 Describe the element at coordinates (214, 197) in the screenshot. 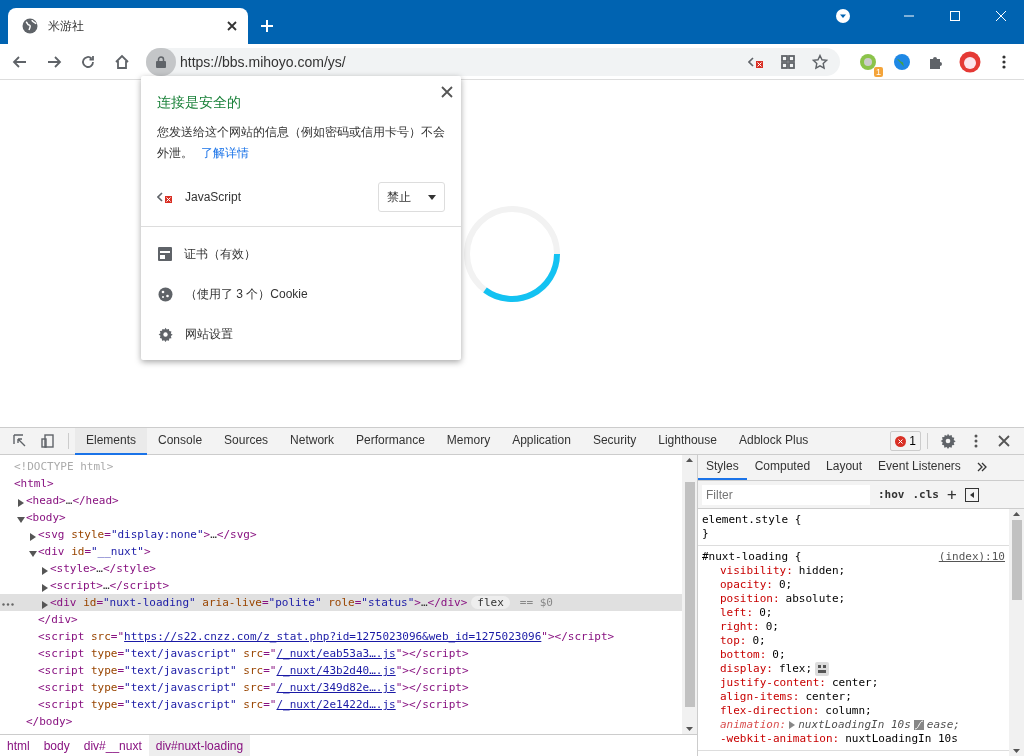

I see `permission-label: JavaScript` at that location.